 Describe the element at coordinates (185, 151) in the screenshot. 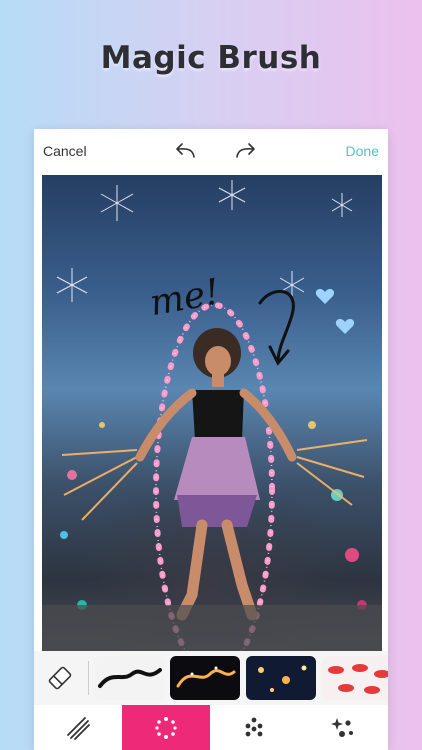

I see `undo-arrow-icon` at that location.